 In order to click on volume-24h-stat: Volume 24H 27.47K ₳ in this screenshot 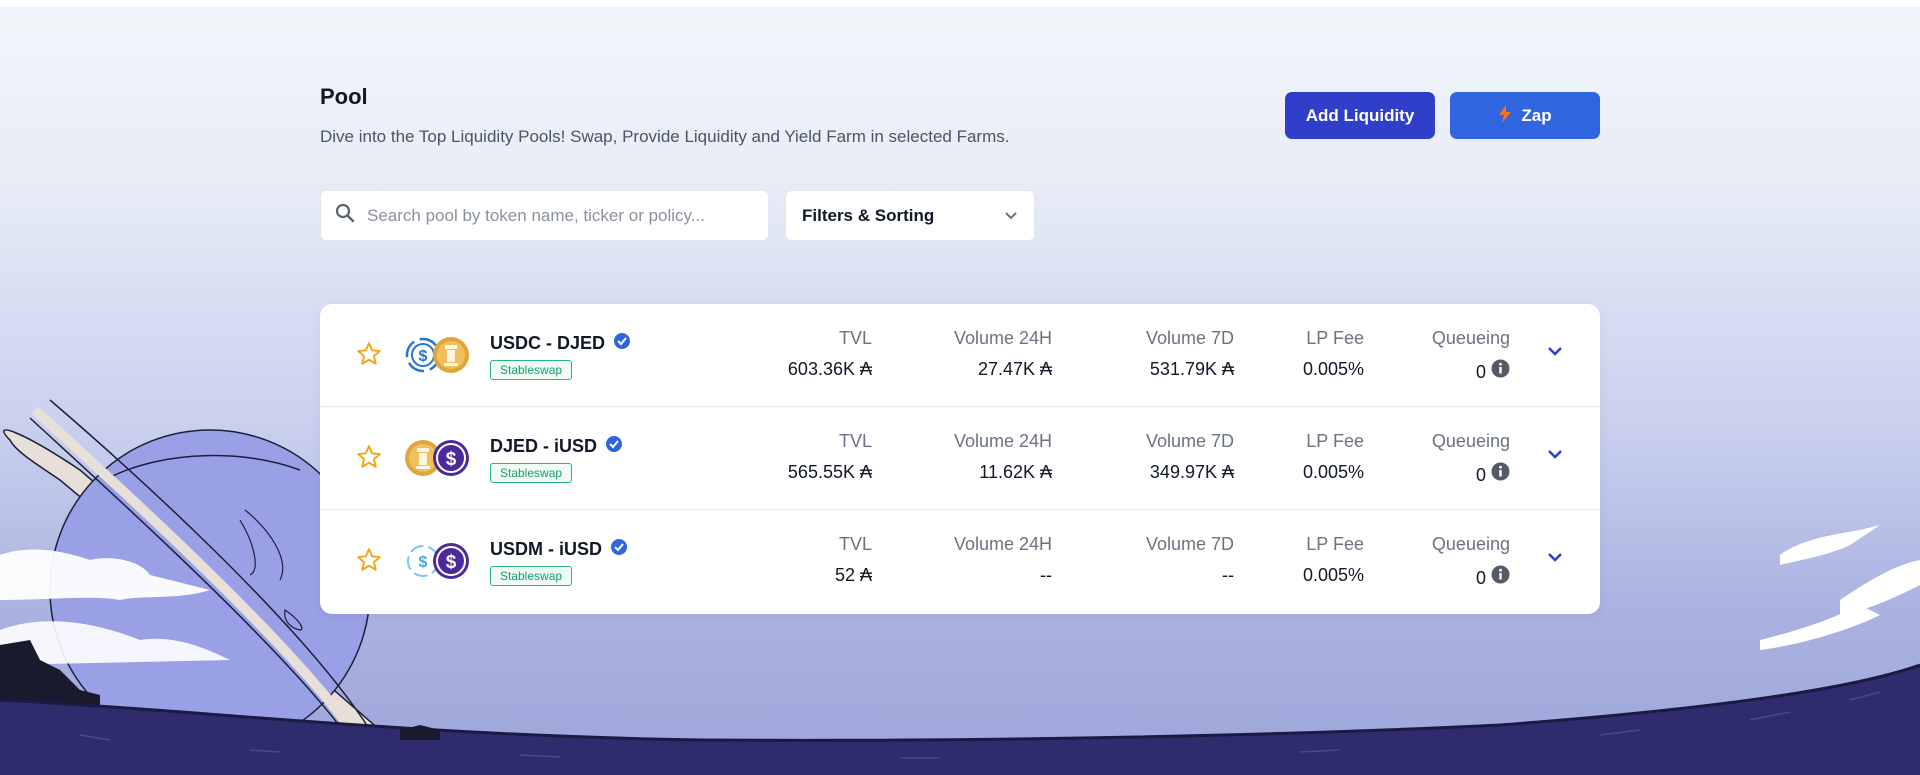, I will do `click(1003, 354)`.